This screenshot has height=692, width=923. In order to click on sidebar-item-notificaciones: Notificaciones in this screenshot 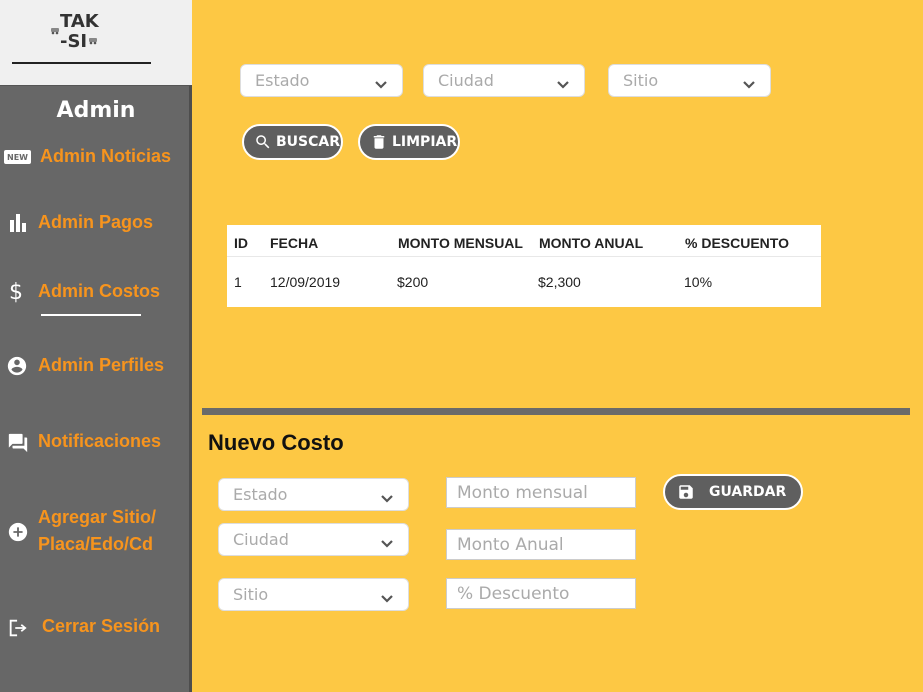, I will do `click(96, 442)`.